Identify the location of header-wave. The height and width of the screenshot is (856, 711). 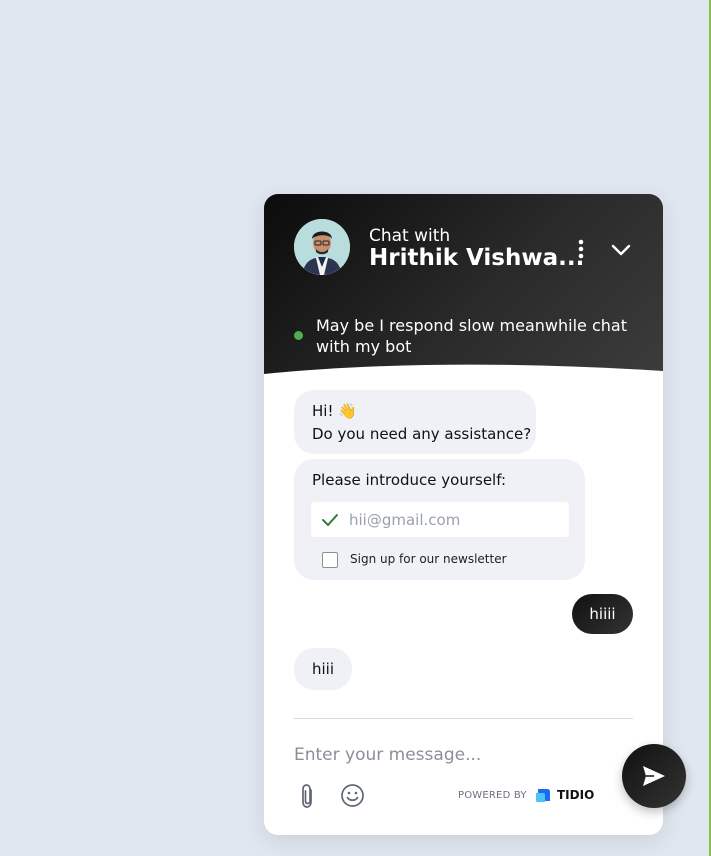
(463, 374).